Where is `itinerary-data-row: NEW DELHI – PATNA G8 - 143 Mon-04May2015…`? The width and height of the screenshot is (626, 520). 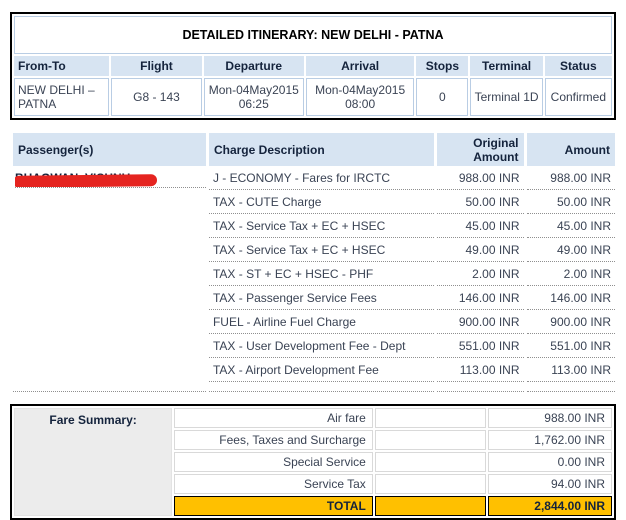
itinerary-data-row: NEW DELHI – PATNA G8 - 143 Mon-04May2015… is located at coordinates (313, 97).